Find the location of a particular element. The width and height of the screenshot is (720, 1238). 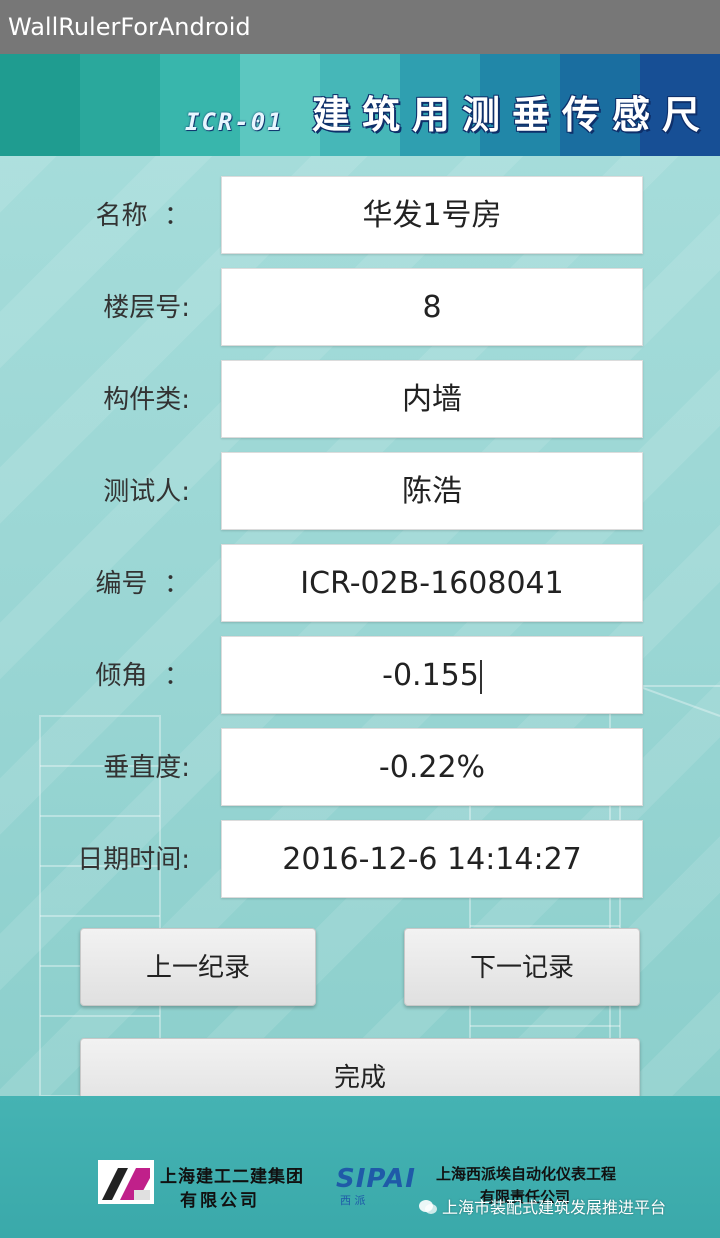

next-record-button: 下一记录 is located at coordinates (522, 967).